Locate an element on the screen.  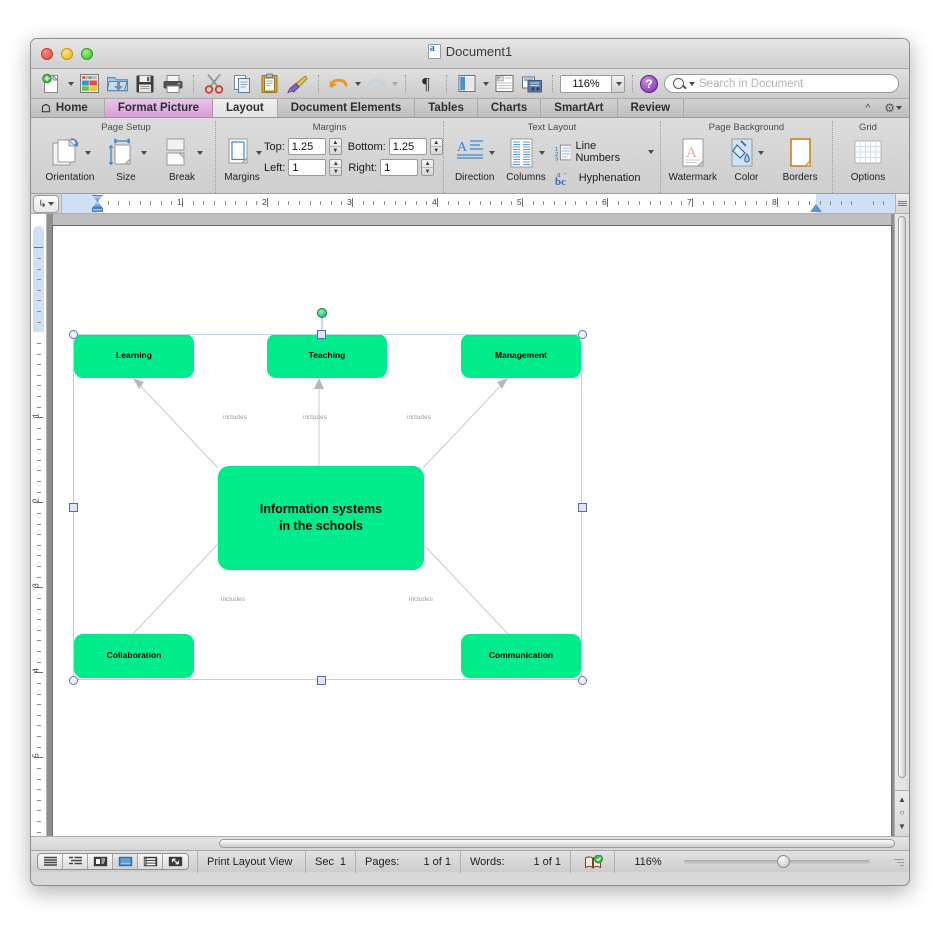
text-direction-button: A Direction is located at coordinates (474, 159).